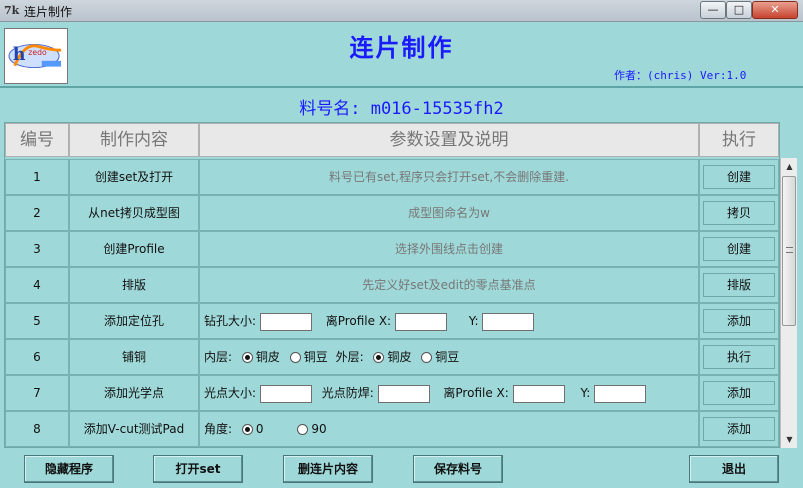 This screenshot has width=803, height=488. What do you see at coordinates (449, 140) in the screenshot?
I see `column-header-params: 参数设置及说明` at bounding box center [449, 140].